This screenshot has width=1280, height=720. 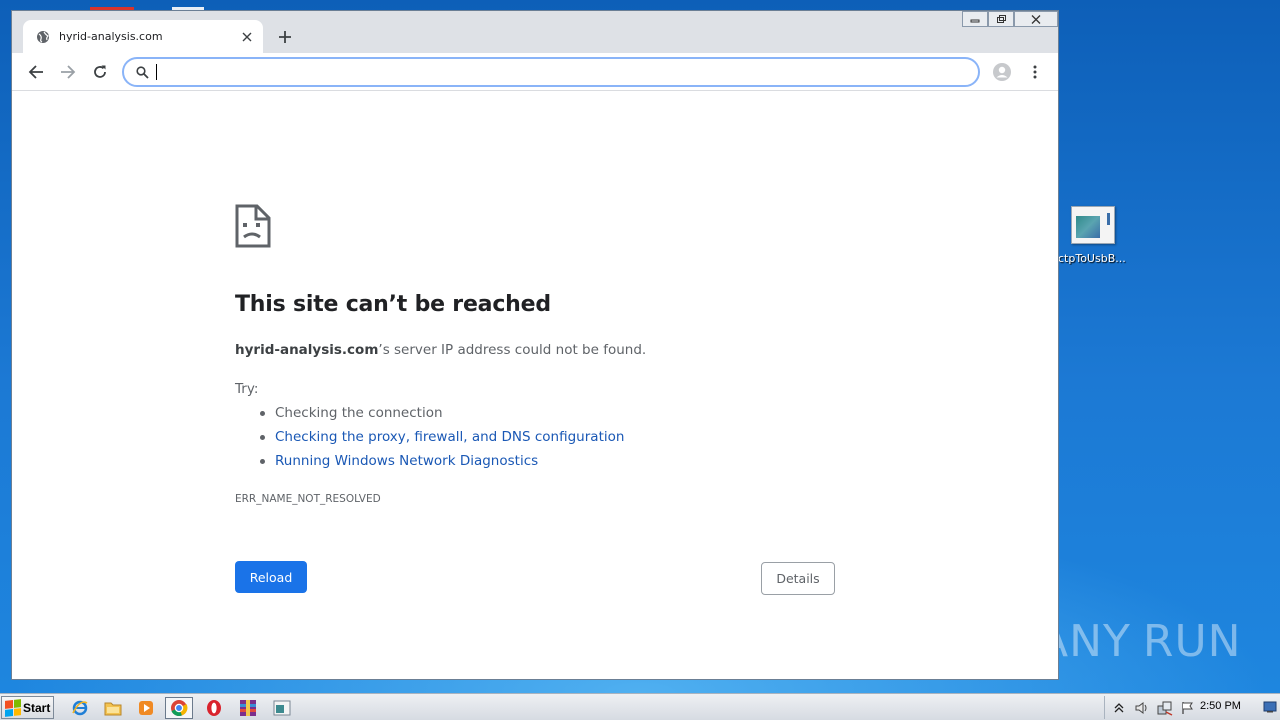 What do you see at coordinates (214, 708) in the screenshot?
I see `opera-icon` at bounding box center [214, 708].